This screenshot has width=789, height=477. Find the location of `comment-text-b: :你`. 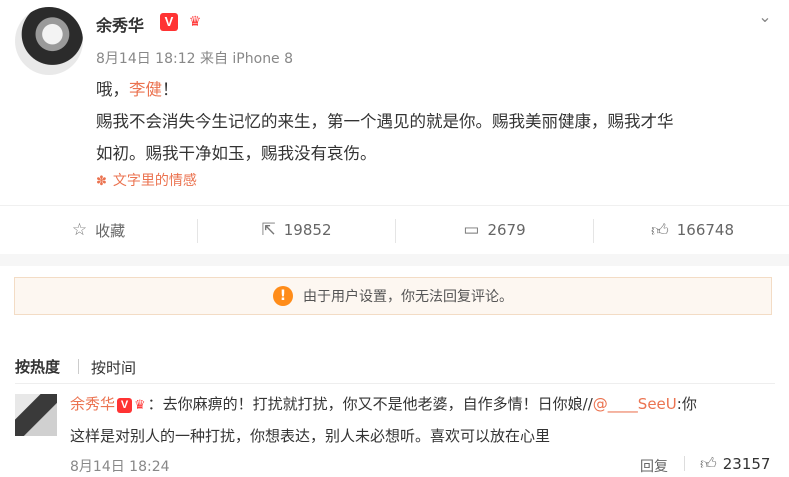

comment-text-b: :你 is located at coordinates (686, 404).